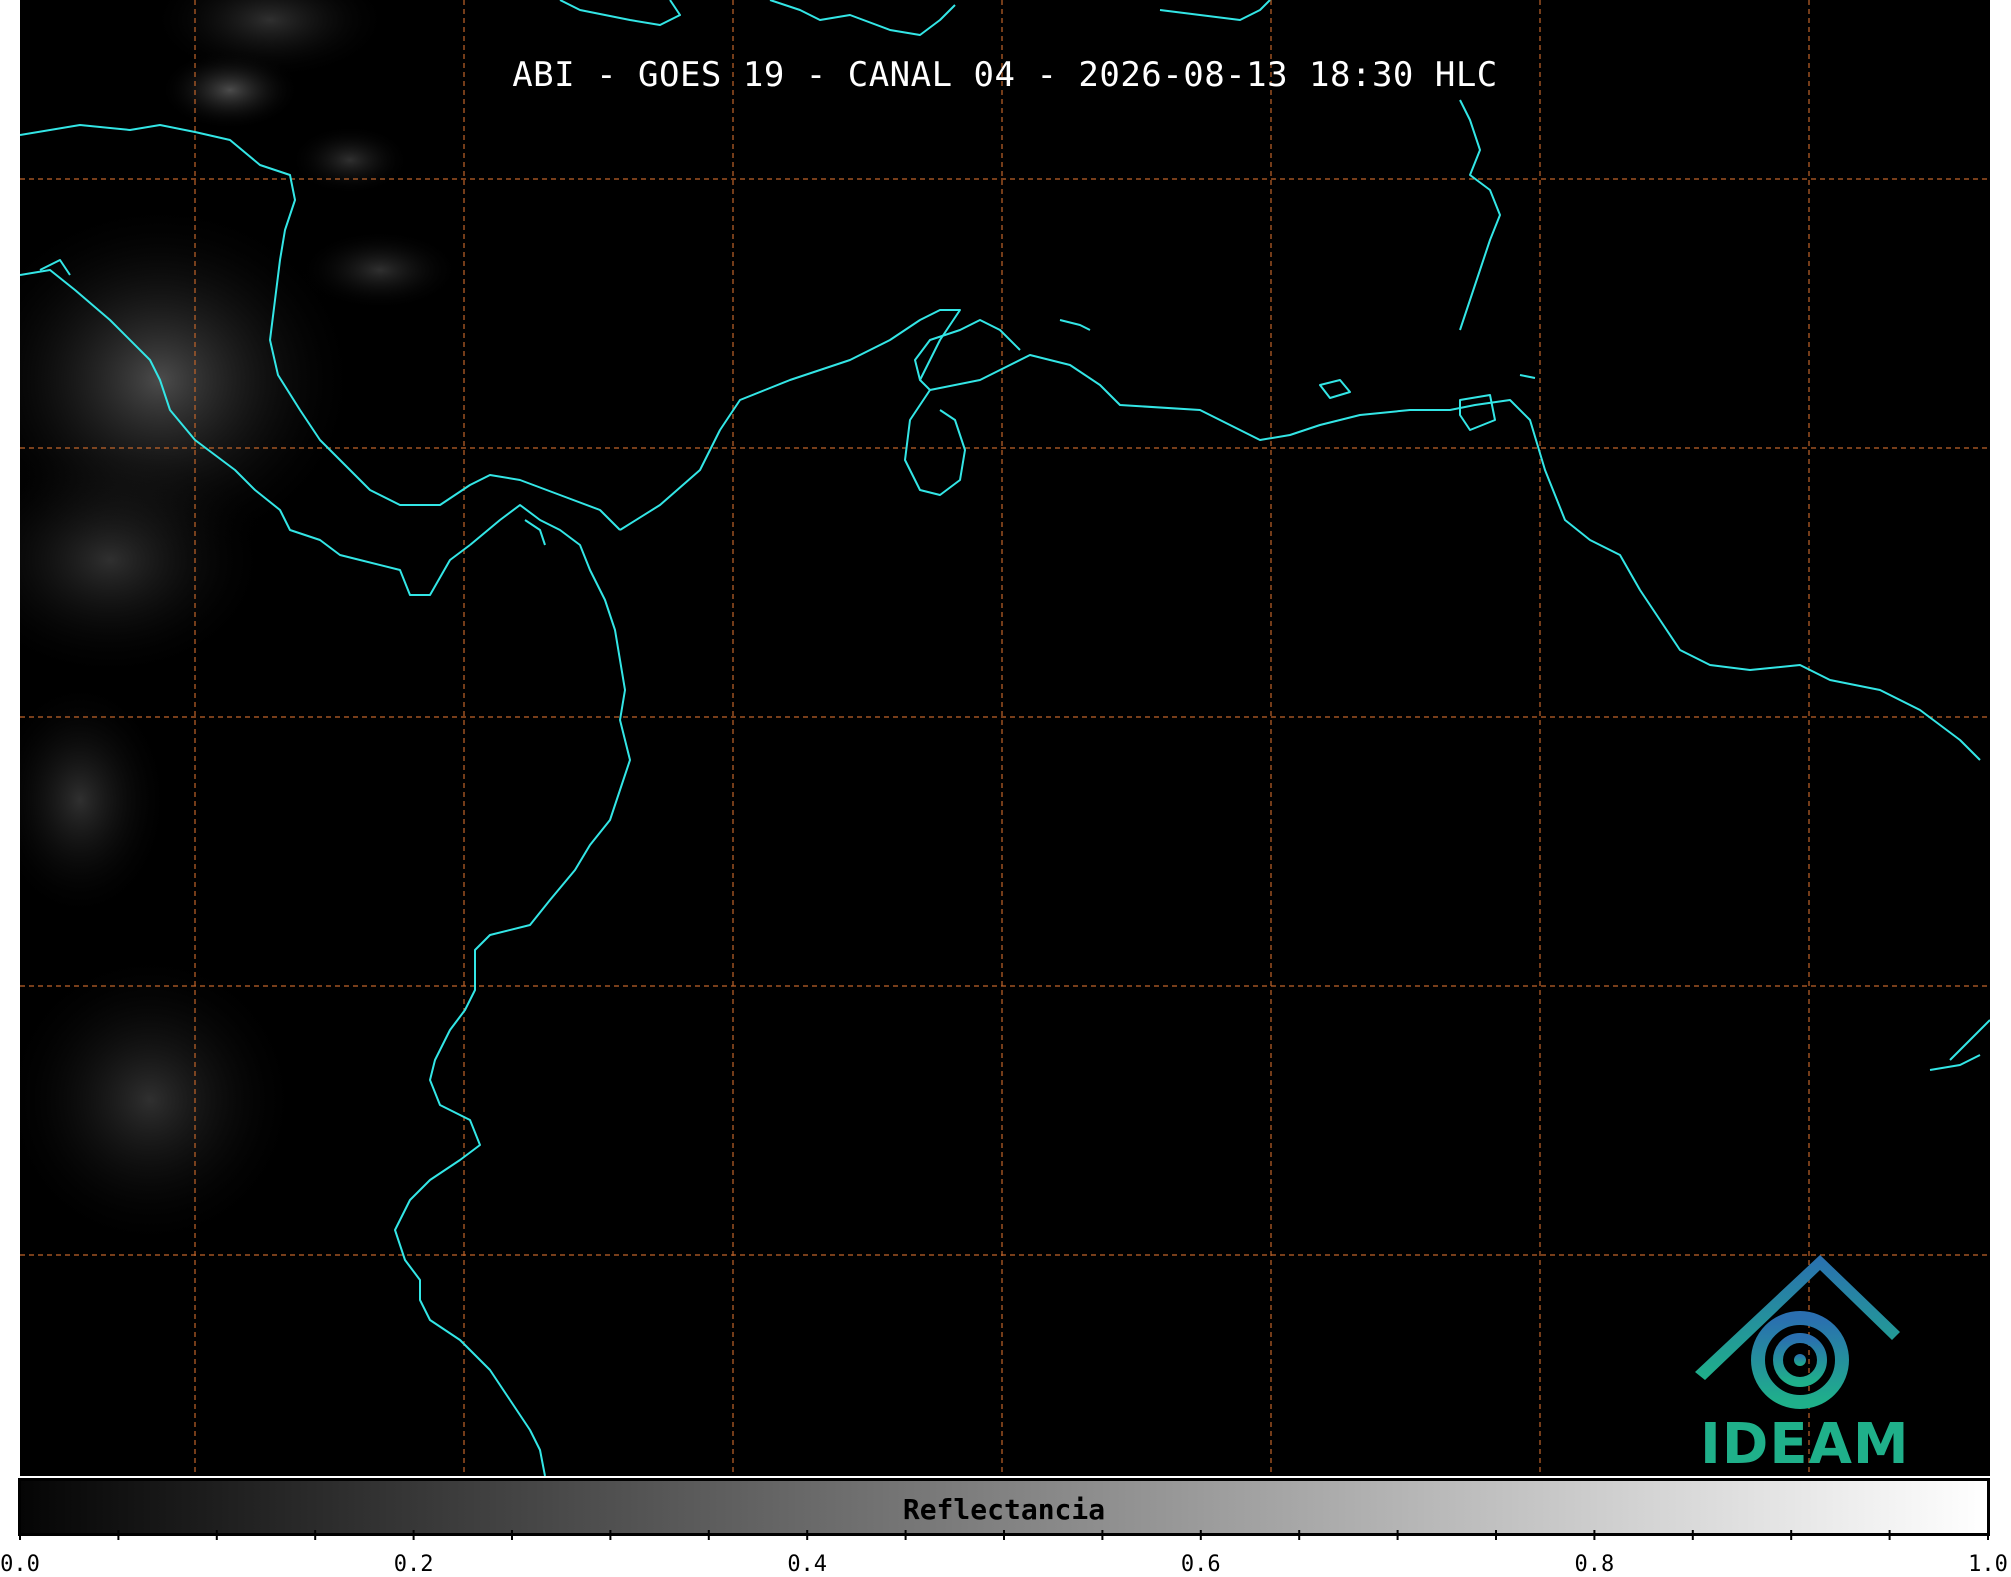 Image resolution: width=2011 pixels, height=1577 pixels. What do you see at coordinates (1594, 1564) in the screenshot?
I see `colorbar-tick-label: 0.8` at bounding box center [1594, 1564].